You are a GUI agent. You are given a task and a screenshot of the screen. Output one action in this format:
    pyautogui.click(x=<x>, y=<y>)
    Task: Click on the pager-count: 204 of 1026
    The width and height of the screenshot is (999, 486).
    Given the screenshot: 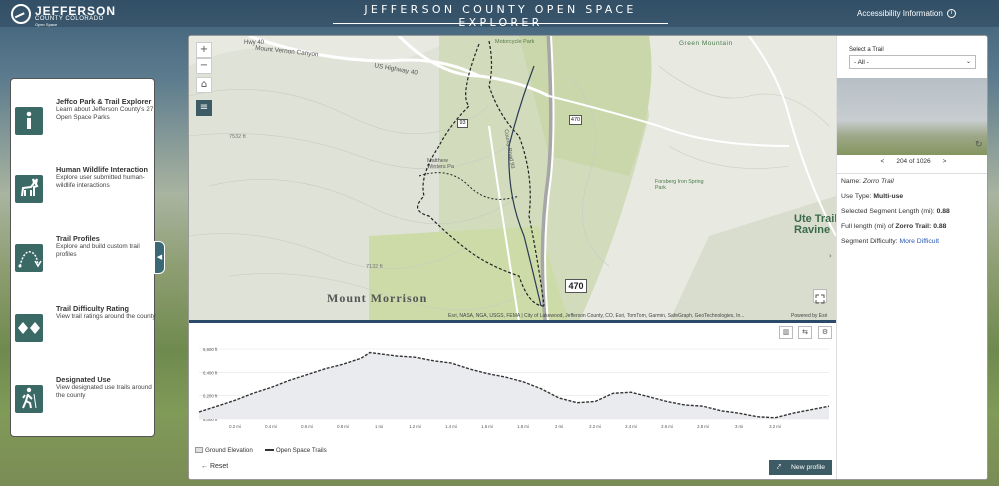 What is the action you would take?
    pyautogui.click(x=913, y=161)
    